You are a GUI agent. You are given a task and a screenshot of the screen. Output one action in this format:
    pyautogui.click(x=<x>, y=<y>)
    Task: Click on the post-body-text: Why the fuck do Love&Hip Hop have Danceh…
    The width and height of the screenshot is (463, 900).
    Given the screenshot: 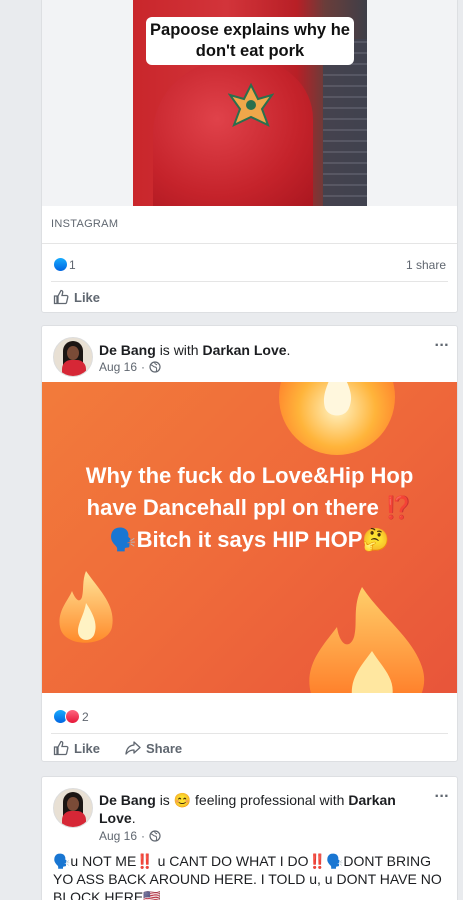 What is the action you would take?
    pyautogui.click(x=249, y=507)
    